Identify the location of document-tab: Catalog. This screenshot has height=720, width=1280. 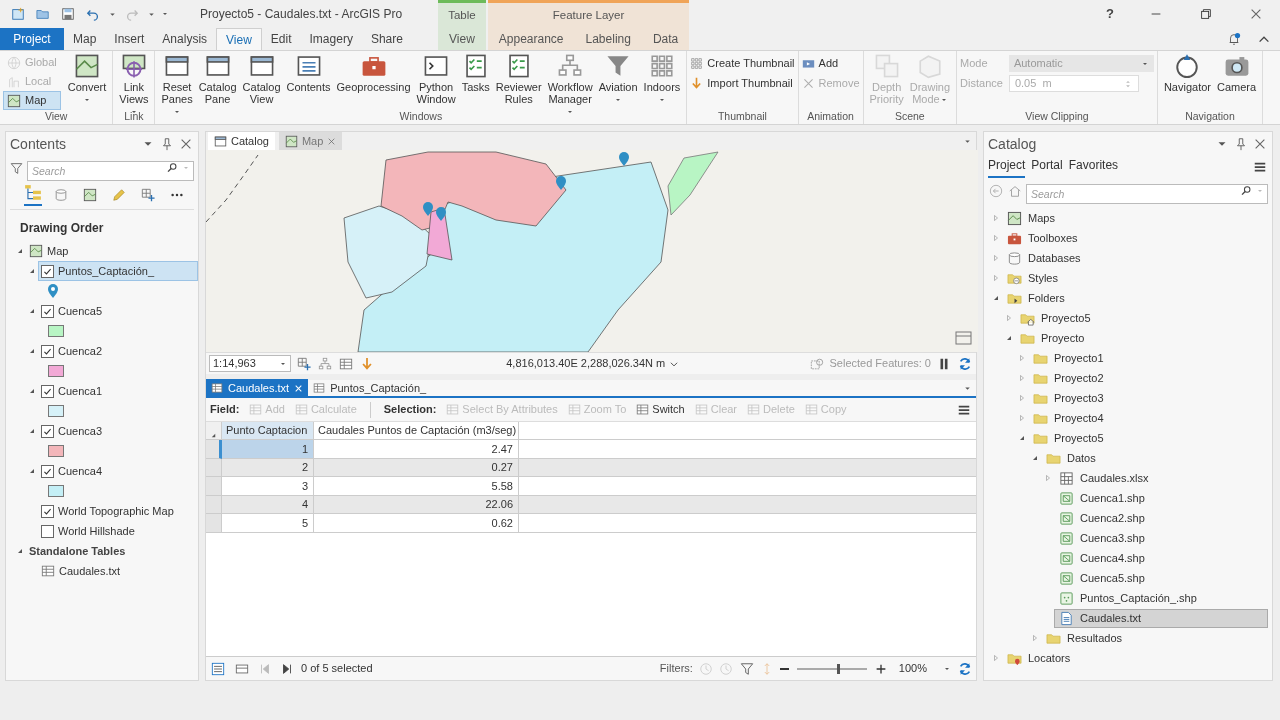
(241, 141).